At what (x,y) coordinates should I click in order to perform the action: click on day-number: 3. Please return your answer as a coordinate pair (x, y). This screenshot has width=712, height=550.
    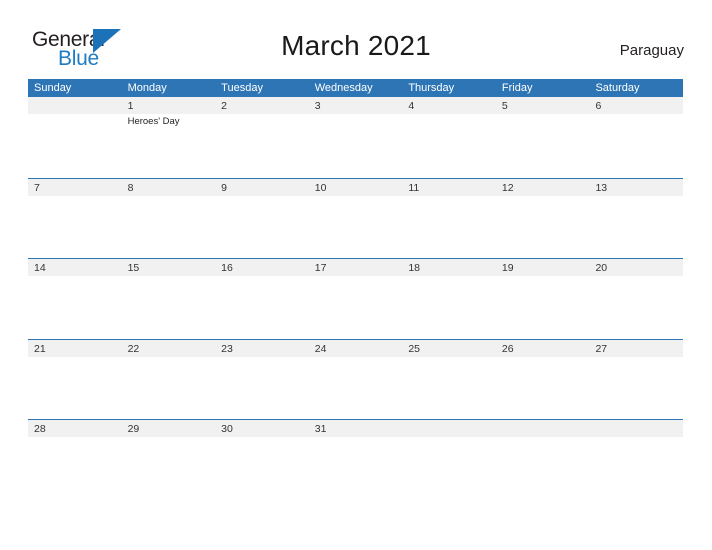
    Looking at the image, I should click on (317, 106).